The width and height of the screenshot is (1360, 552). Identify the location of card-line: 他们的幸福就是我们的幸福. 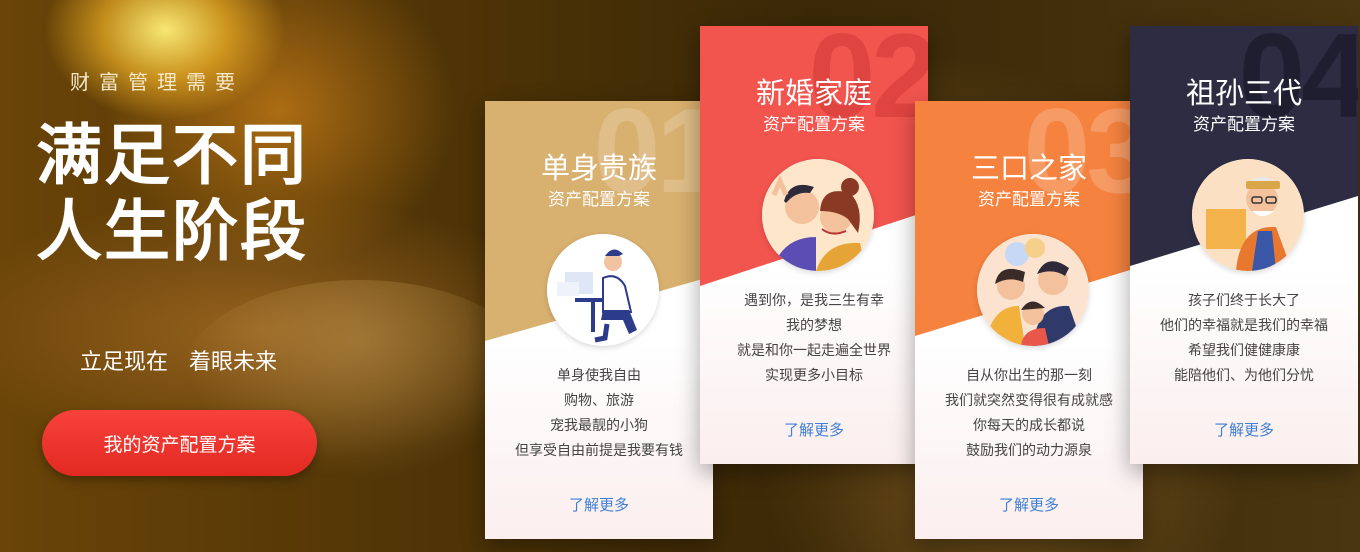
(1244, 326).